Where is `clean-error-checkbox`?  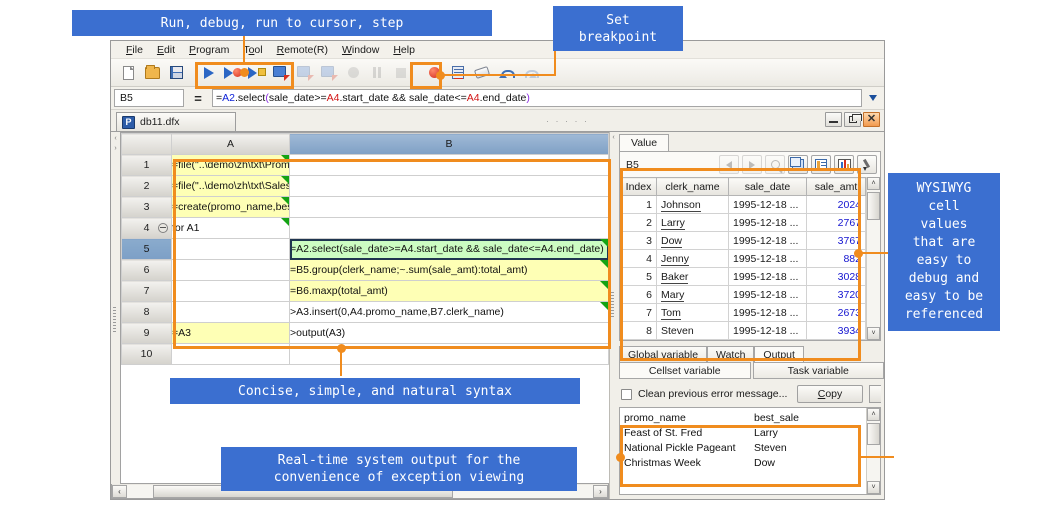 clean-error-checkbox is located at coordinates (626, 394).